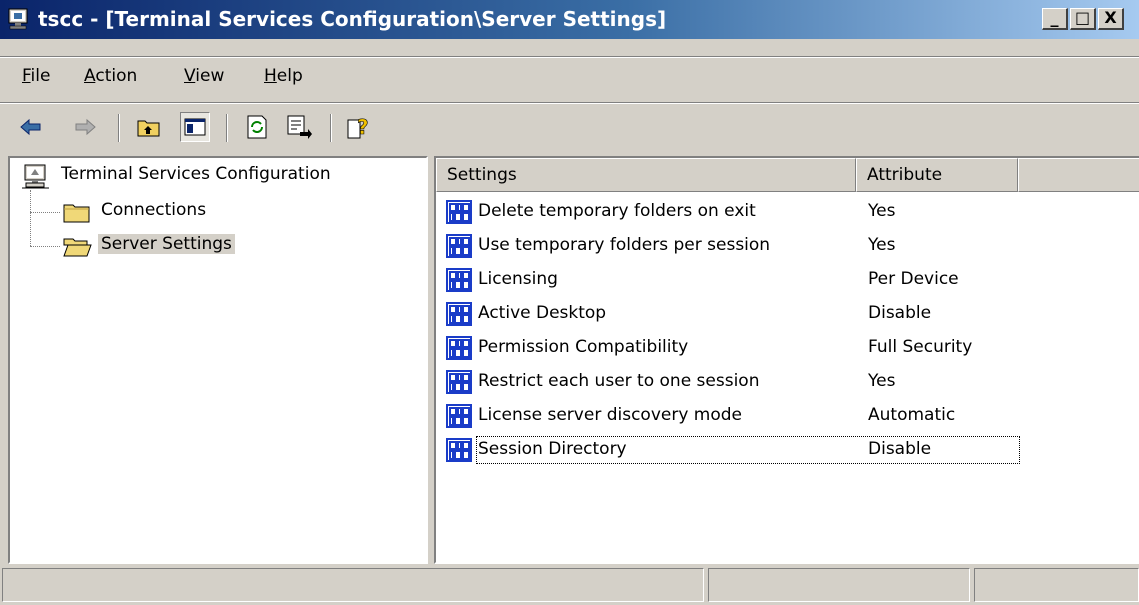  I want to click on setting-name: License server discovery mode, so click(610, 415).